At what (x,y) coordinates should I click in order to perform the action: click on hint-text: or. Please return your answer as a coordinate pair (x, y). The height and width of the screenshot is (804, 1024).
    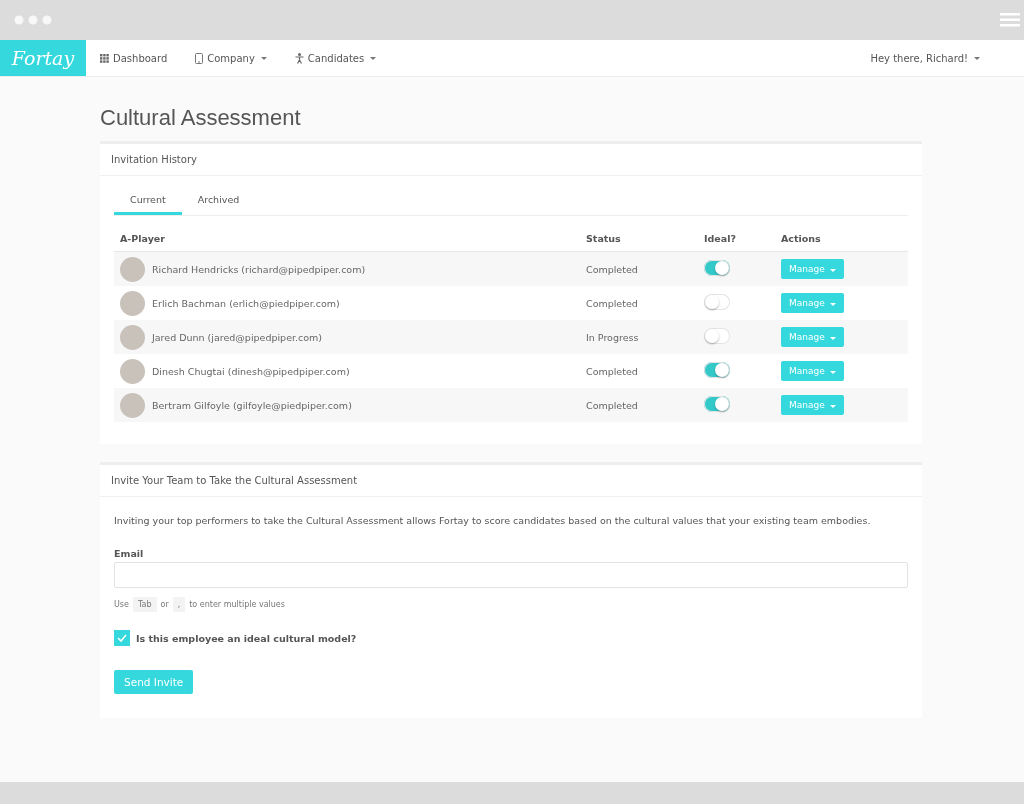
    Looking at the image, I should click on (164, 604).